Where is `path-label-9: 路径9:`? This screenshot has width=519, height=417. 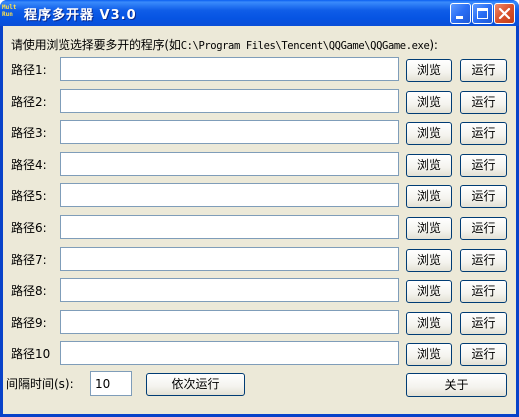
path-label-9: 路径9: is located at coordinates (29, 323).